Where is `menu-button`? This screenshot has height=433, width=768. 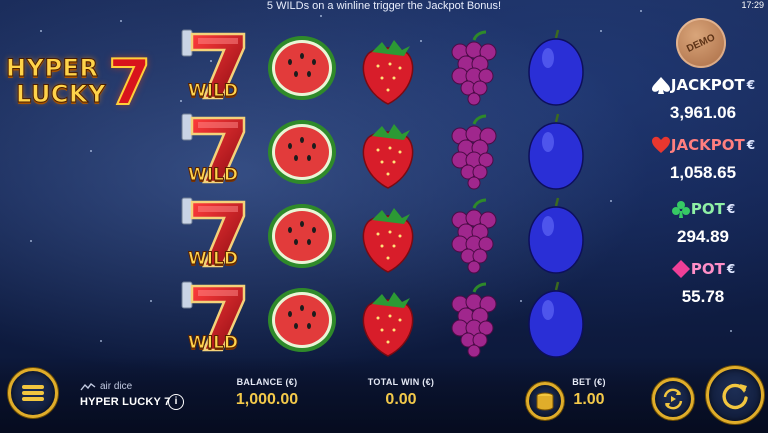 menu-button is located at coordinates (33, 393).